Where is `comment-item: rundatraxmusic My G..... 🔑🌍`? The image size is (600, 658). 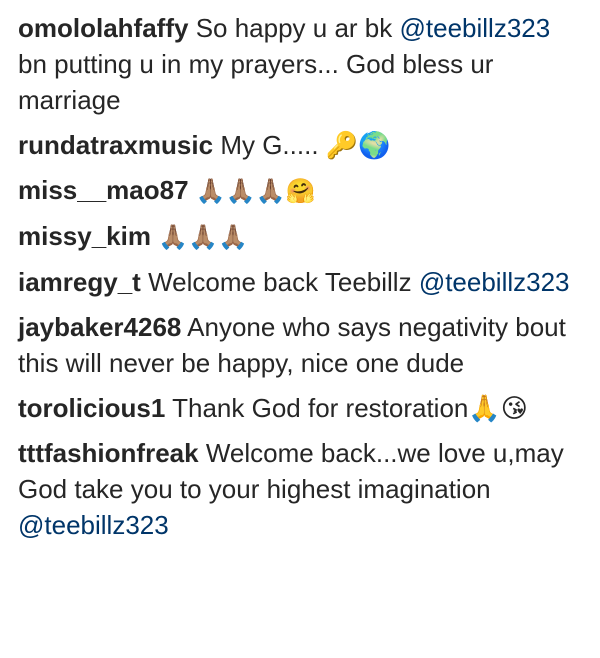
comment-item: rundatraxmusic My G..... 🔑🌍 is located at coordinates (300, 145).